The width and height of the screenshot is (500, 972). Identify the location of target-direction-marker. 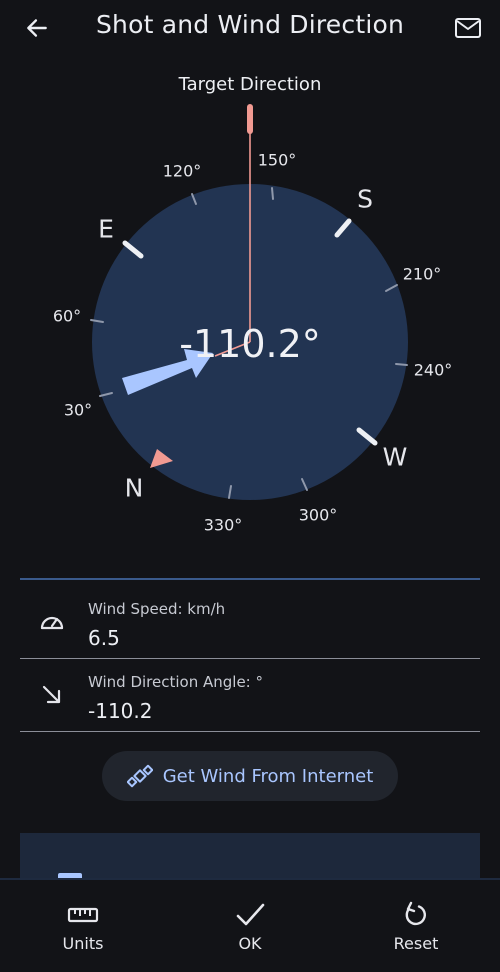
(250, 119).